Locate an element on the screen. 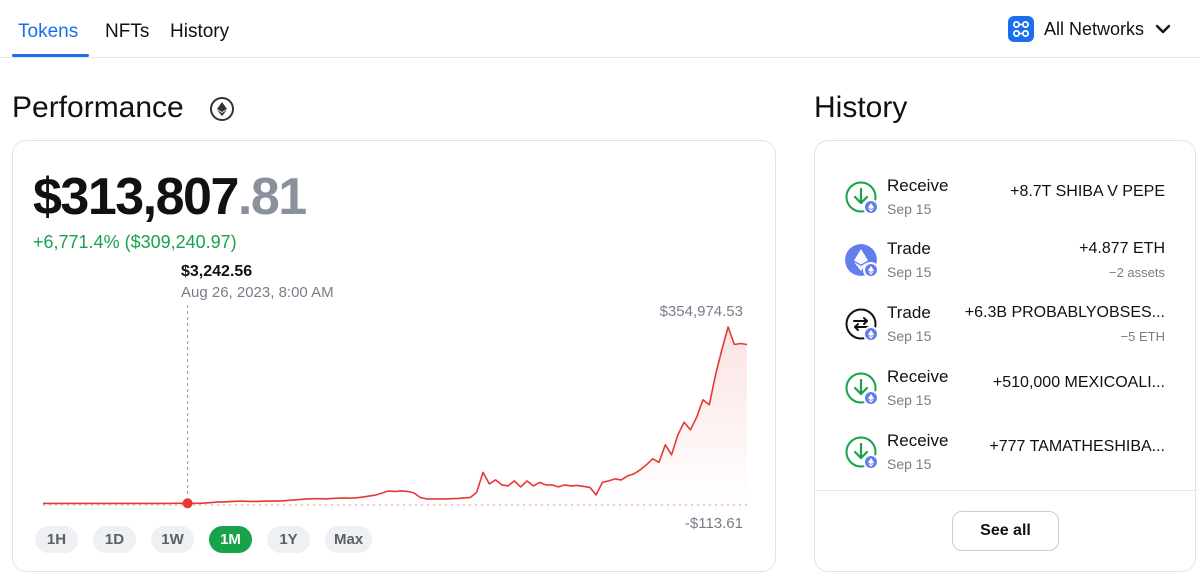  history-item: Receive Sep 15 +8.7T SHIBA V PEPE is located at coordinates (1006, 199).